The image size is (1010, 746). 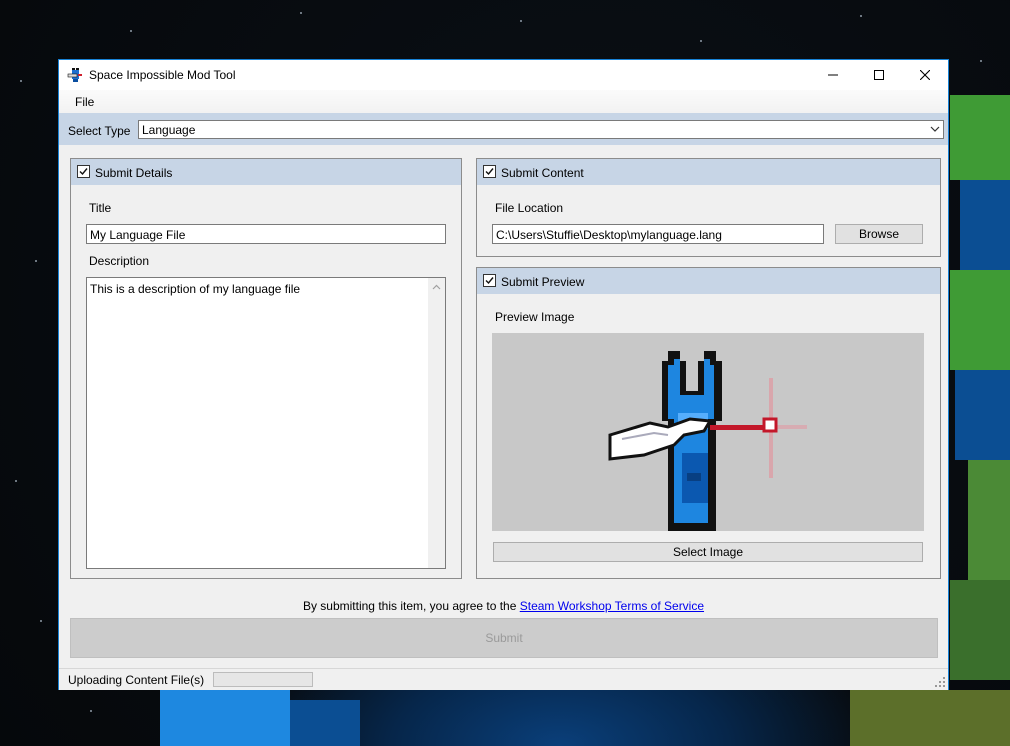 I want to click on submit-button: Submit, so click(x=504, y=638).